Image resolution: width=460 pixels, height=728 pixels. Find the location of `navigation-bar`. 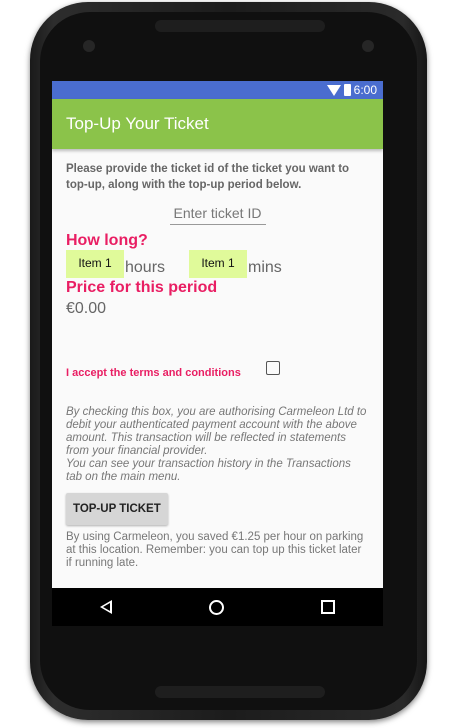

navigation-bar is located at coordinates (217, 607).